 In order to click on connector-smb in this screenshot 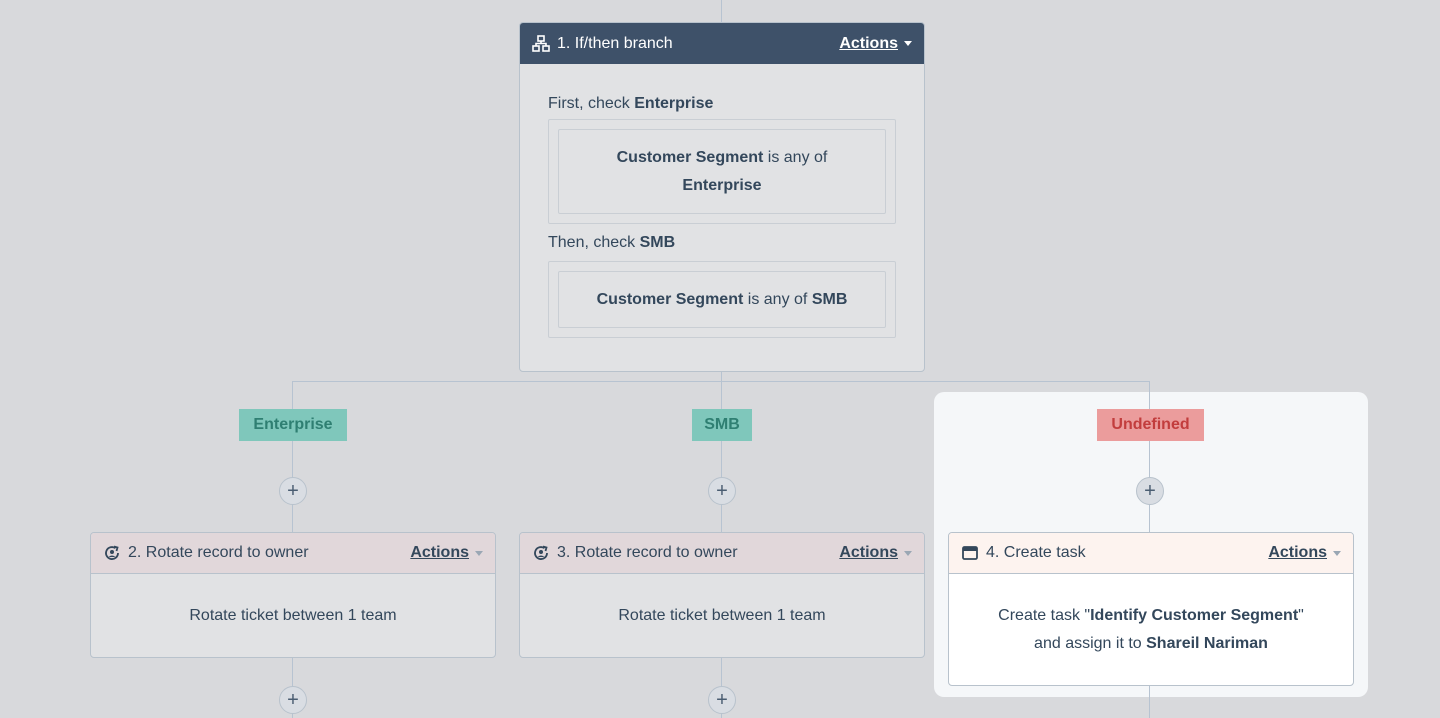, I will do `click(721, 456)`.